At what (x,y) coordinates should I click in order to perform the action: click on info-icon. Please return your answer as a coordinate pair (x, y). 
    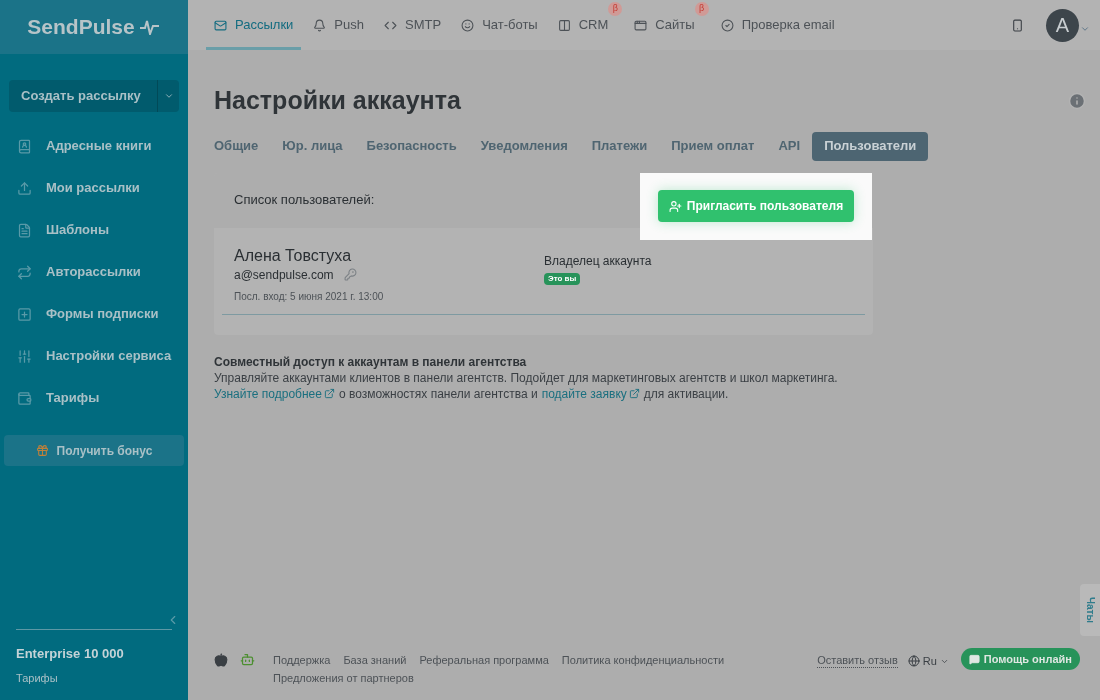
    Looking at the image, I should click on (1077, 100).